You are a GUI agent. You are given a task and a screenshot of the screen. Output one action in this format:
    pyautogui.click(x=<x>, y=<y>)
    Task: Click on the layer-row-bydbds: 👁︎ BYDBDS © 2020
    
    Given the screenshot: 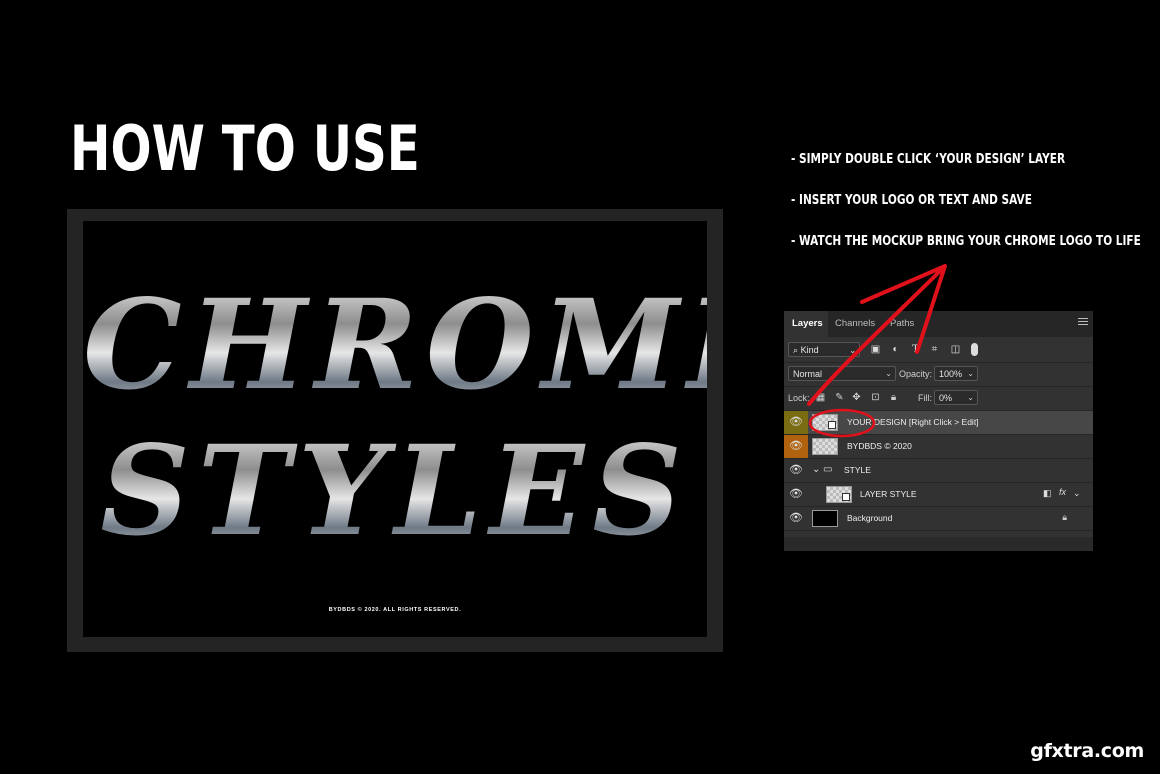 What is the action you would take?
    pyautogui.click(x=938, y=447)
    